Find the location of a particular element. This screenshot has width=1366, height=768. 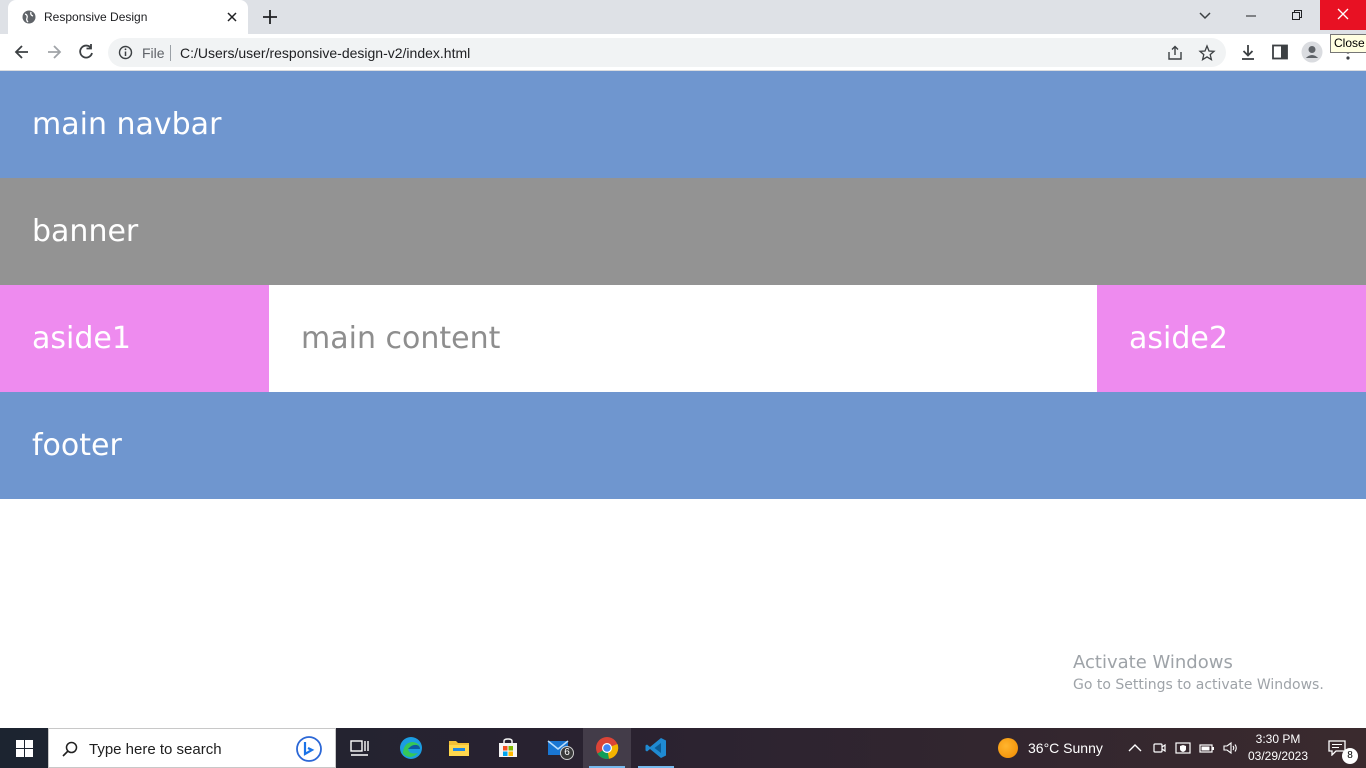

restore-icon is located at coordinates (1297, 15).